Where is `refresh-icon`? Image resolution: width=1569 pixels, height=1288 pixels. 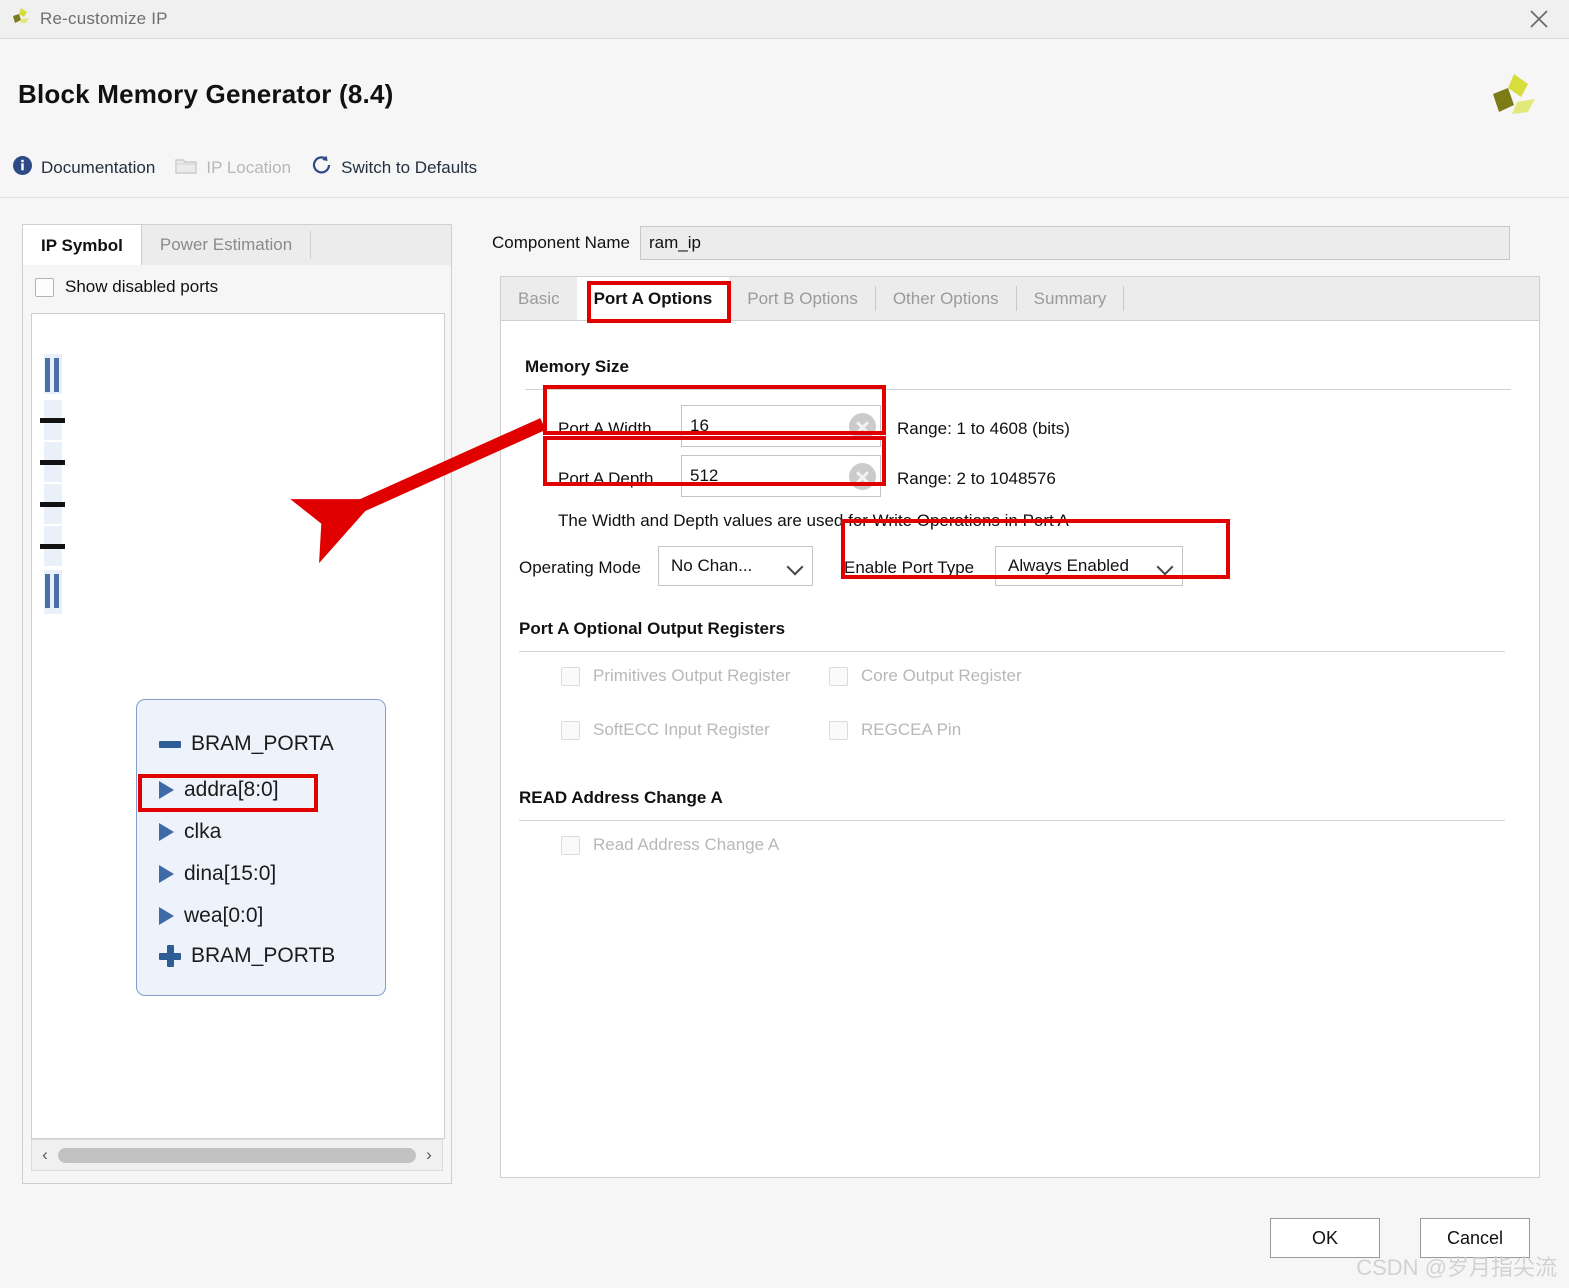
refresh-icon is located at coordinates (322, 167).